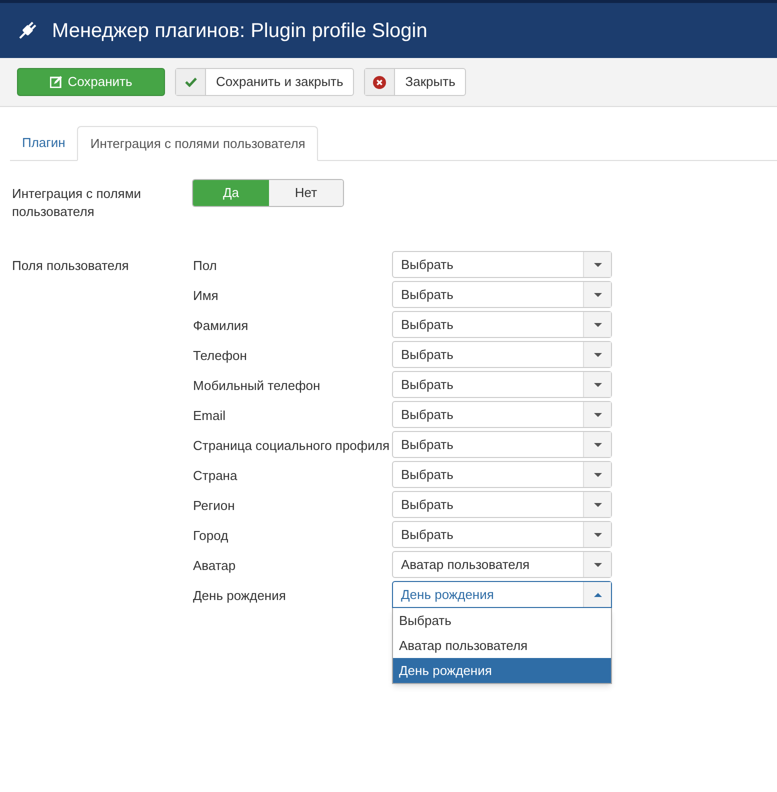 Image resolution: width=777 pixels, height=792 pixels. I want to click on field-label: Мобильный телефон, so click(257, 386).